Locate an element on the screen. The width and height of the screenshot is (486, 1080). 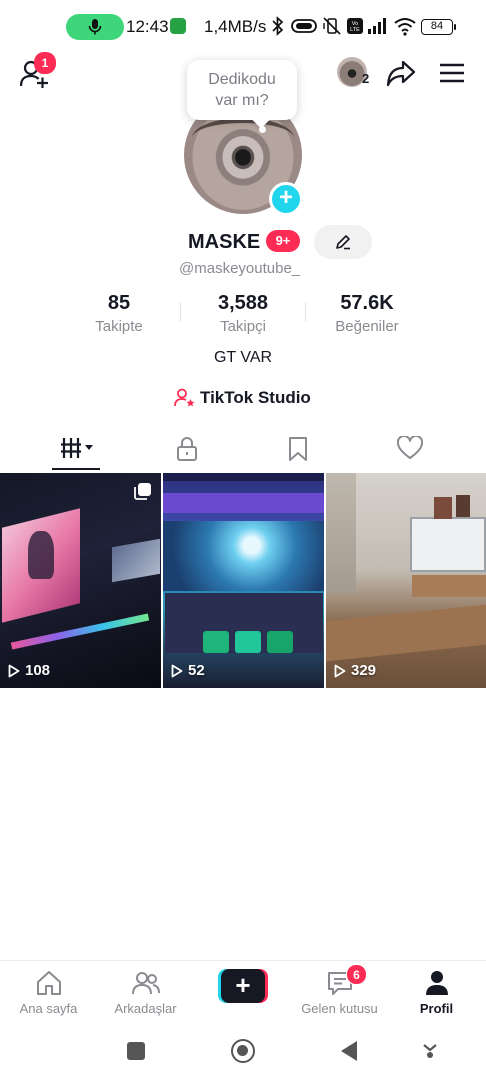
edit-profile-button is located at coordinates (343, 242).